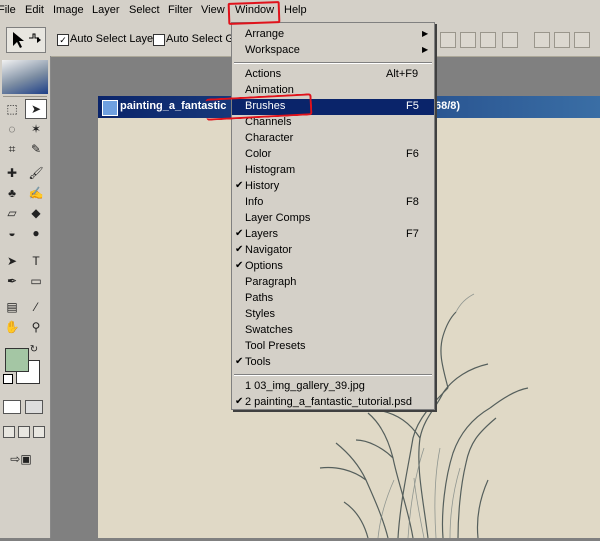 The image size is (600, 541). Describe the element at coordinates (258, 362) in the screenshot. I see `menu-item-label: Tools` at that location.